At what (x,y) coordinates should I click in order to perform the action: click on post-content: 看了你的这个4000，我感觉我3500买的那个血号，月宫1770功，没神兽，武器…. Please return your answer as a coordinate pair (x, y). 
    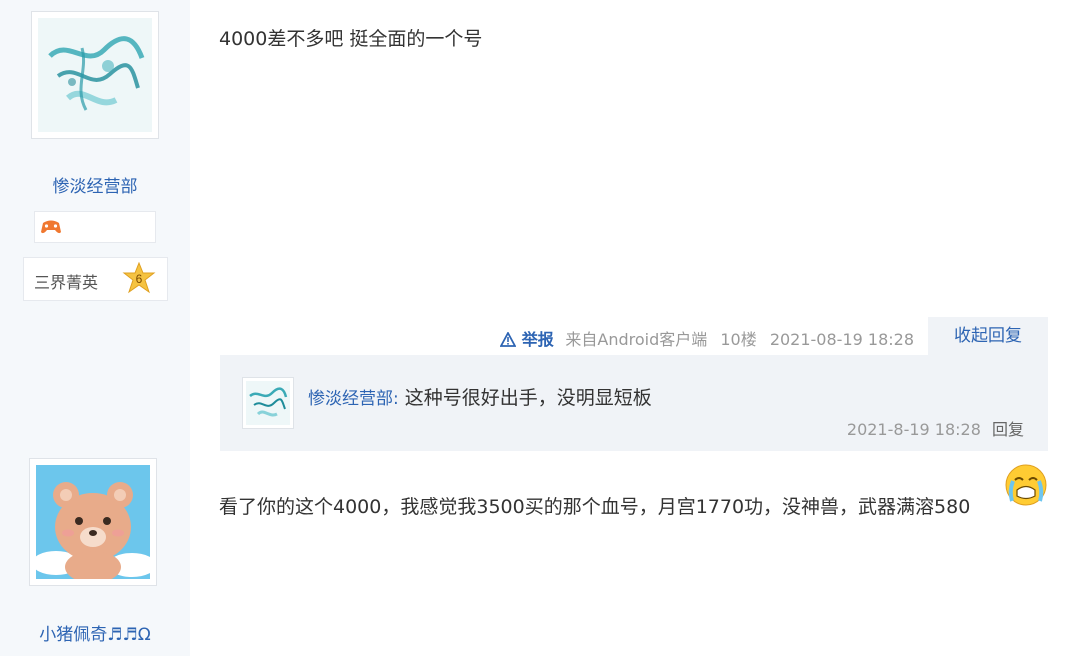
    Looking at the image, I should click on (595, 507).